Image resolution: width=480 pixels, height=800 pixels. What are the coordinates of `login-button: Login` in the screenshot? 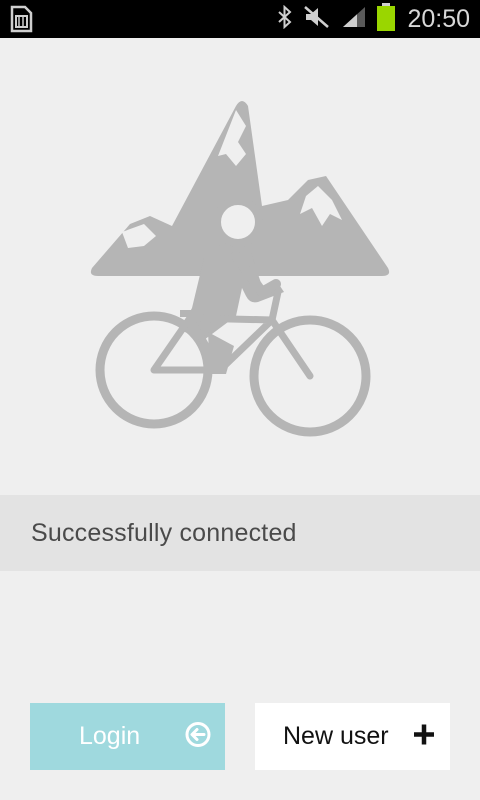 It's located at (127, 736).